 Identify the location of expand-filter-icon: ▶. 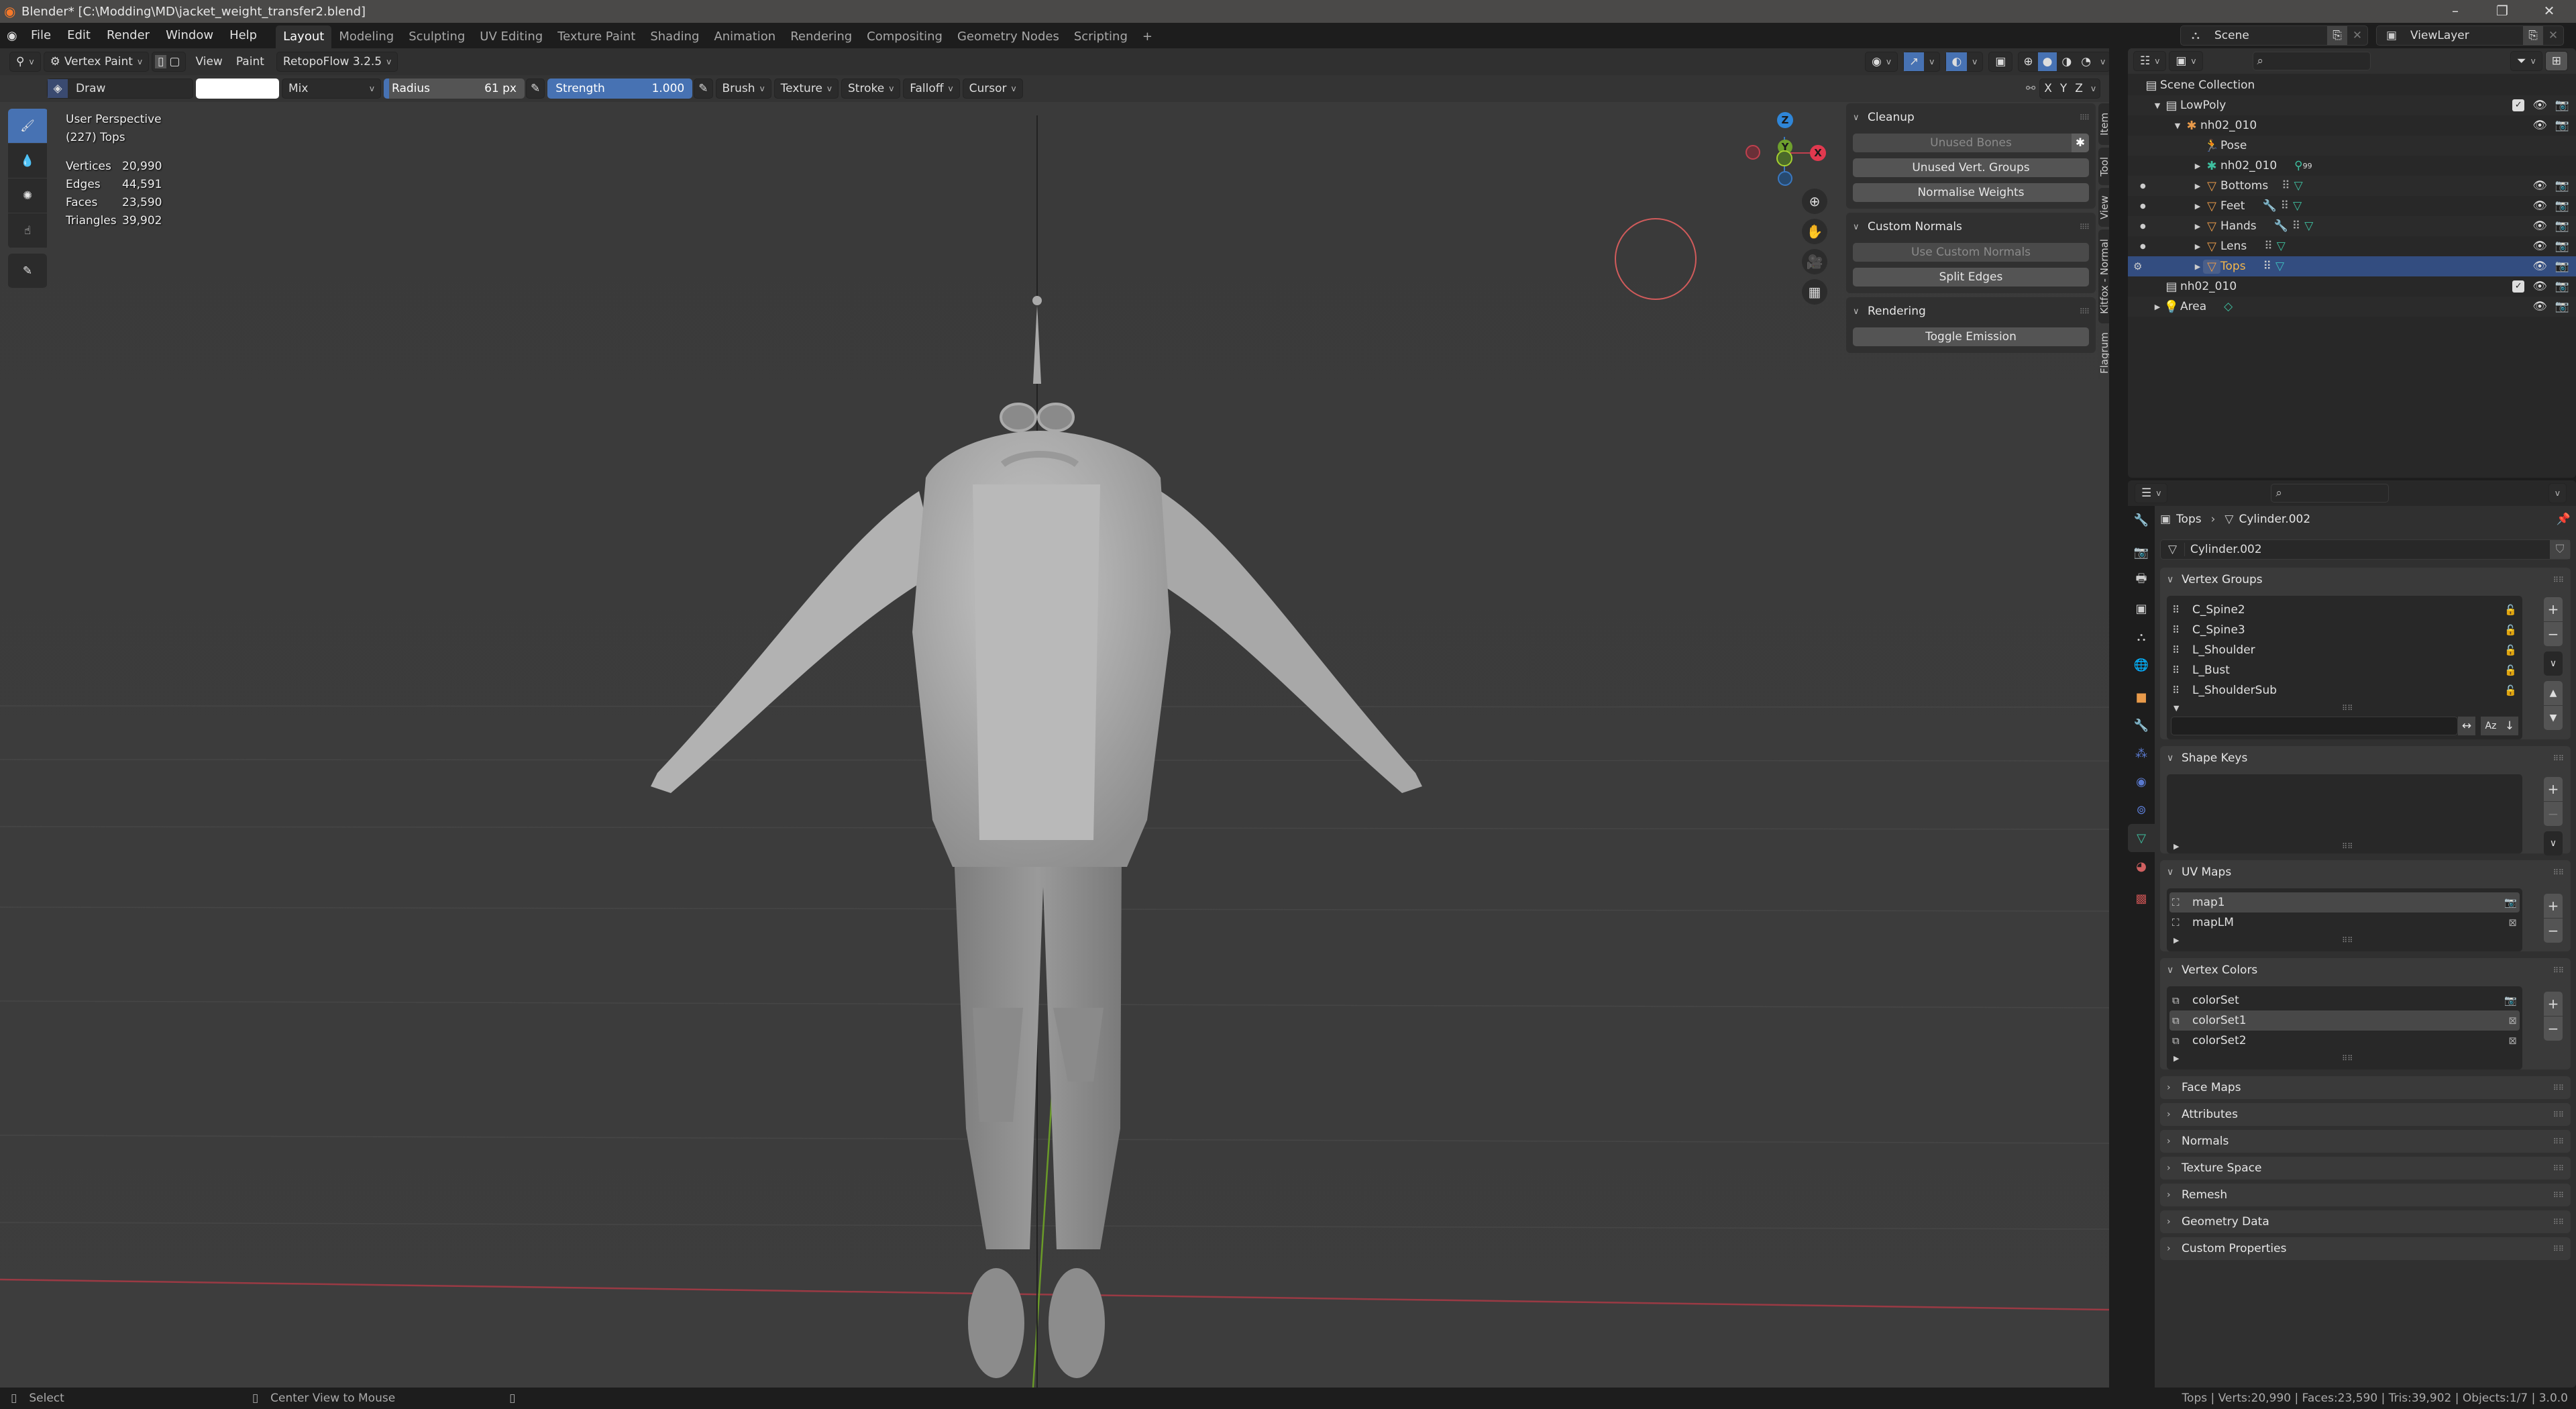
(2176, 1058).